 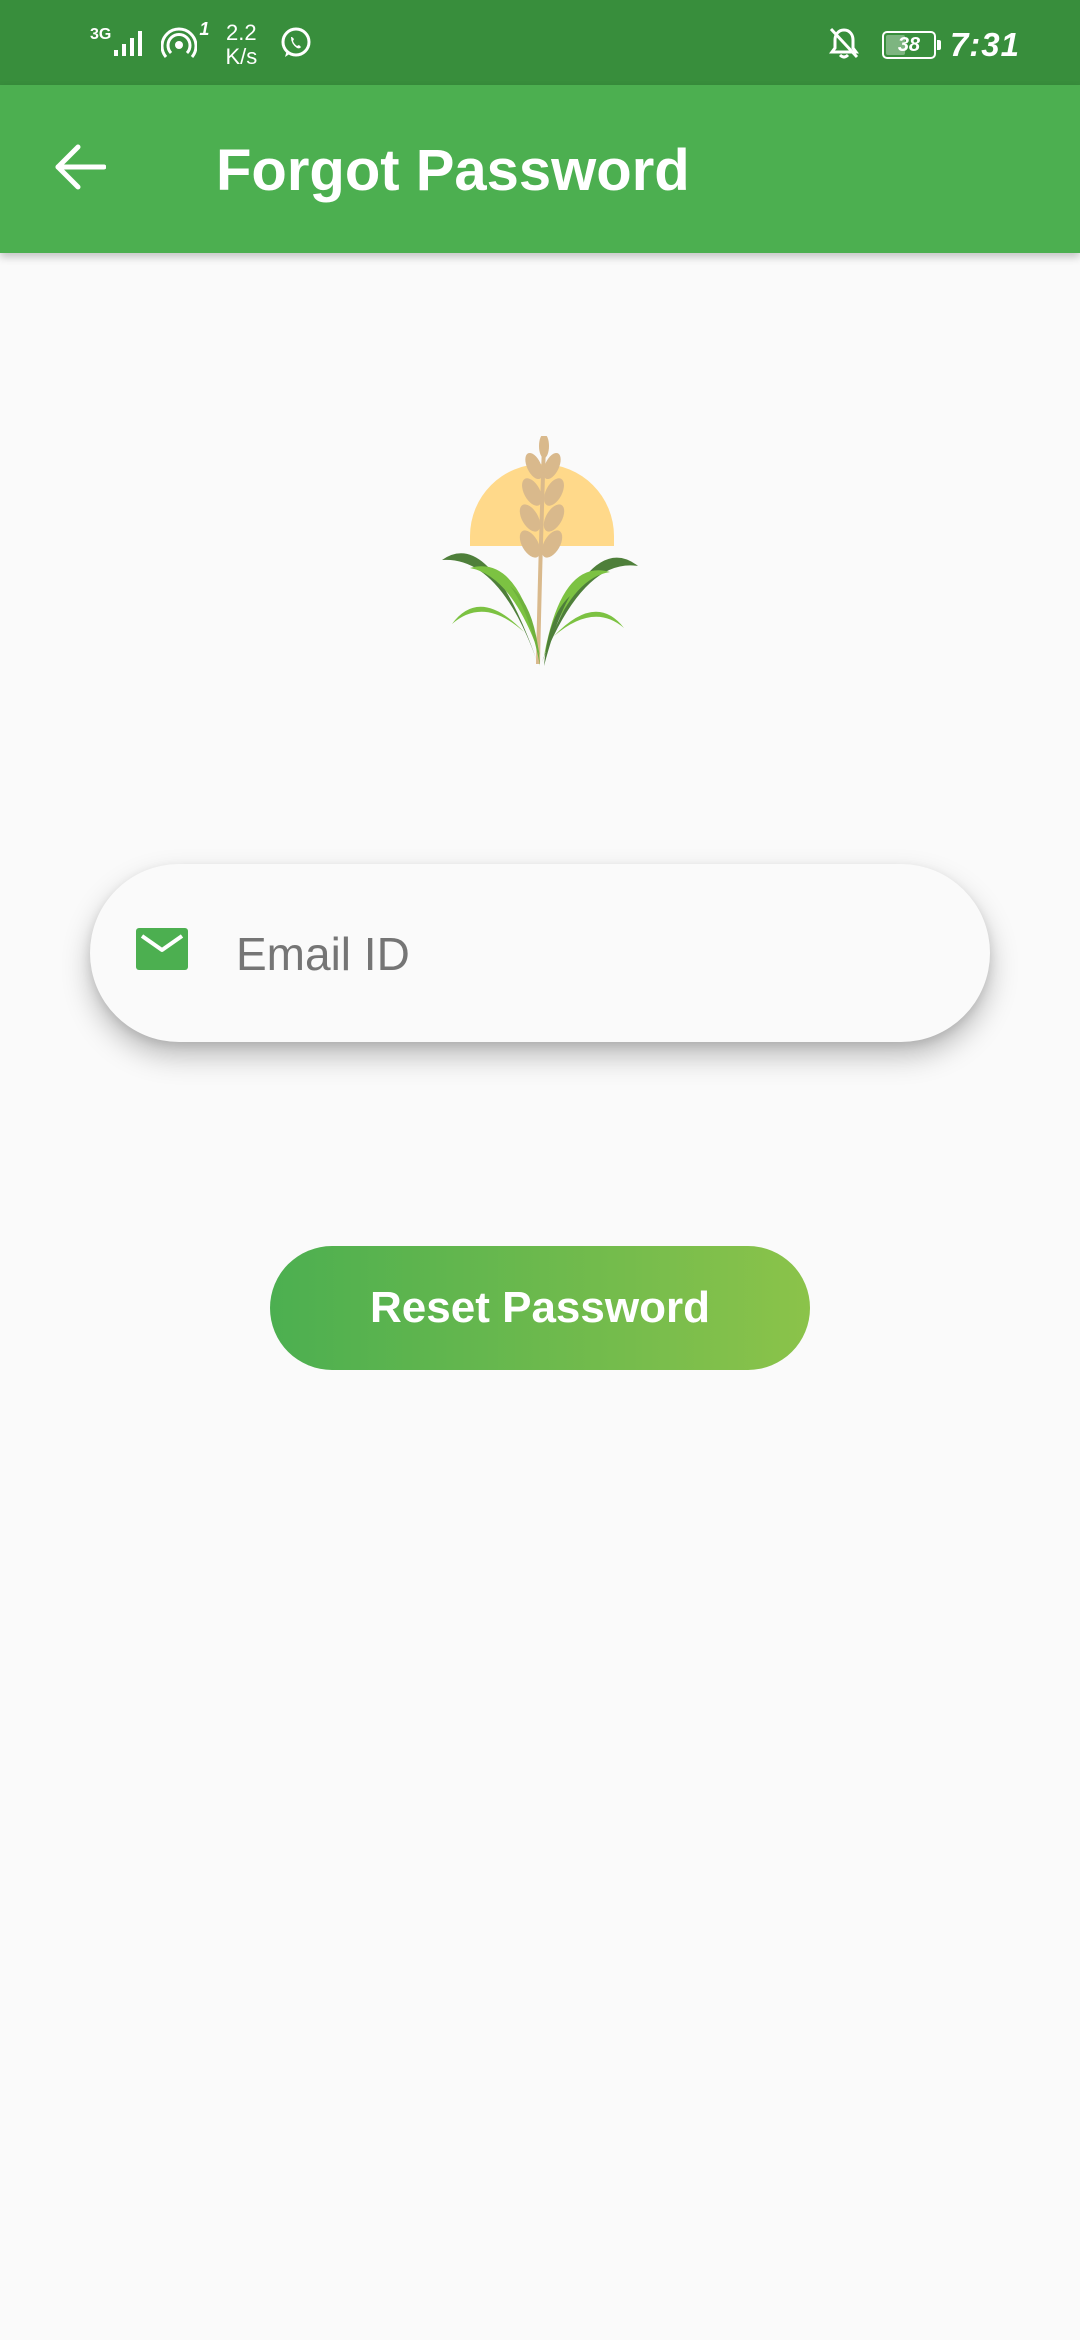 I want to click on status-left-group: 3G 1 2.2 K/s, so click(x=201, y=45).